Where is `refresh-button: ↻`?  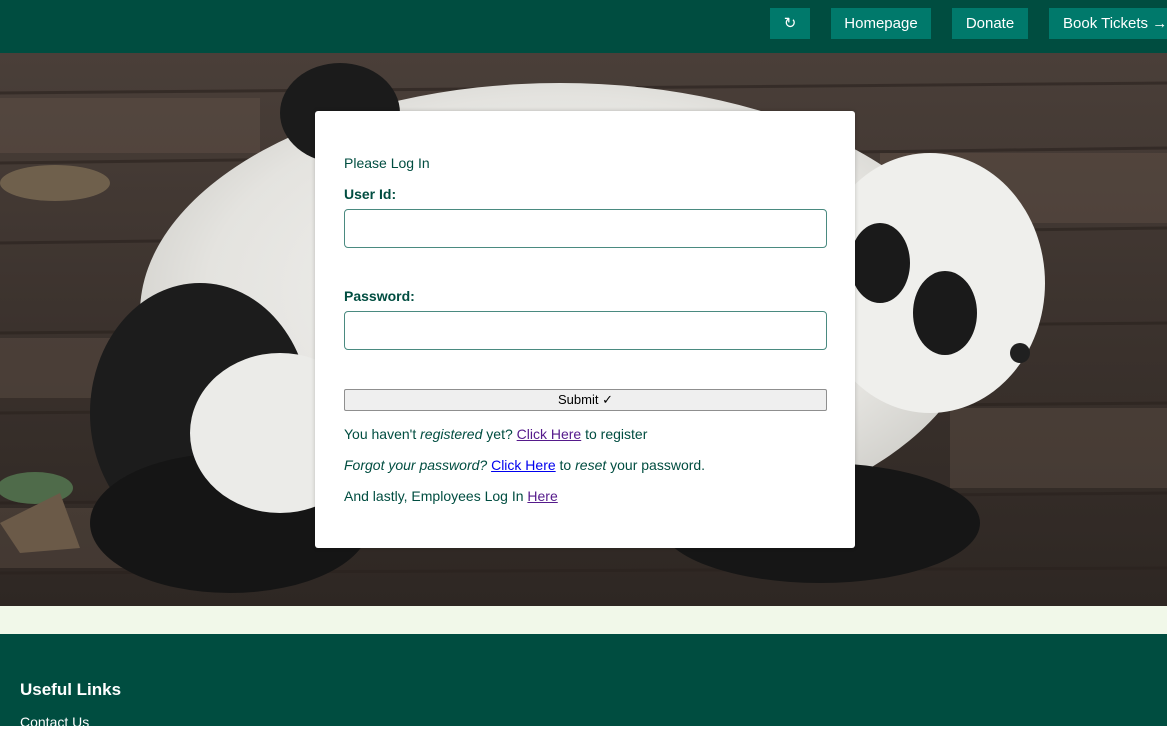
refresh-button: ↻ is located at coordinates (790, 23).